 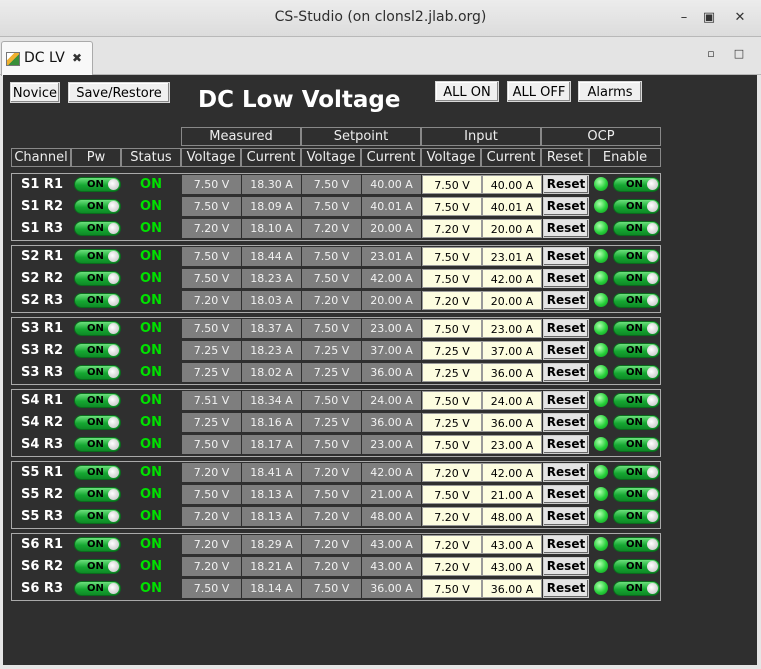 What do you see at coordinates (512, 206) in the screenshot?
I see `input-current-field: 40.01 A` at bounding box center [512, 206].